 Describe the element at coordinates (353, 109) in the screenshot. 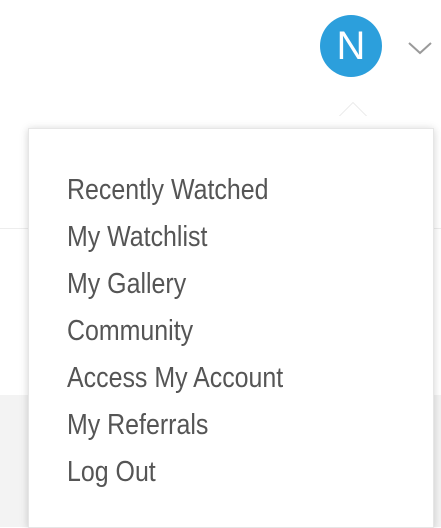

I see `dropdown-caret` at that location.